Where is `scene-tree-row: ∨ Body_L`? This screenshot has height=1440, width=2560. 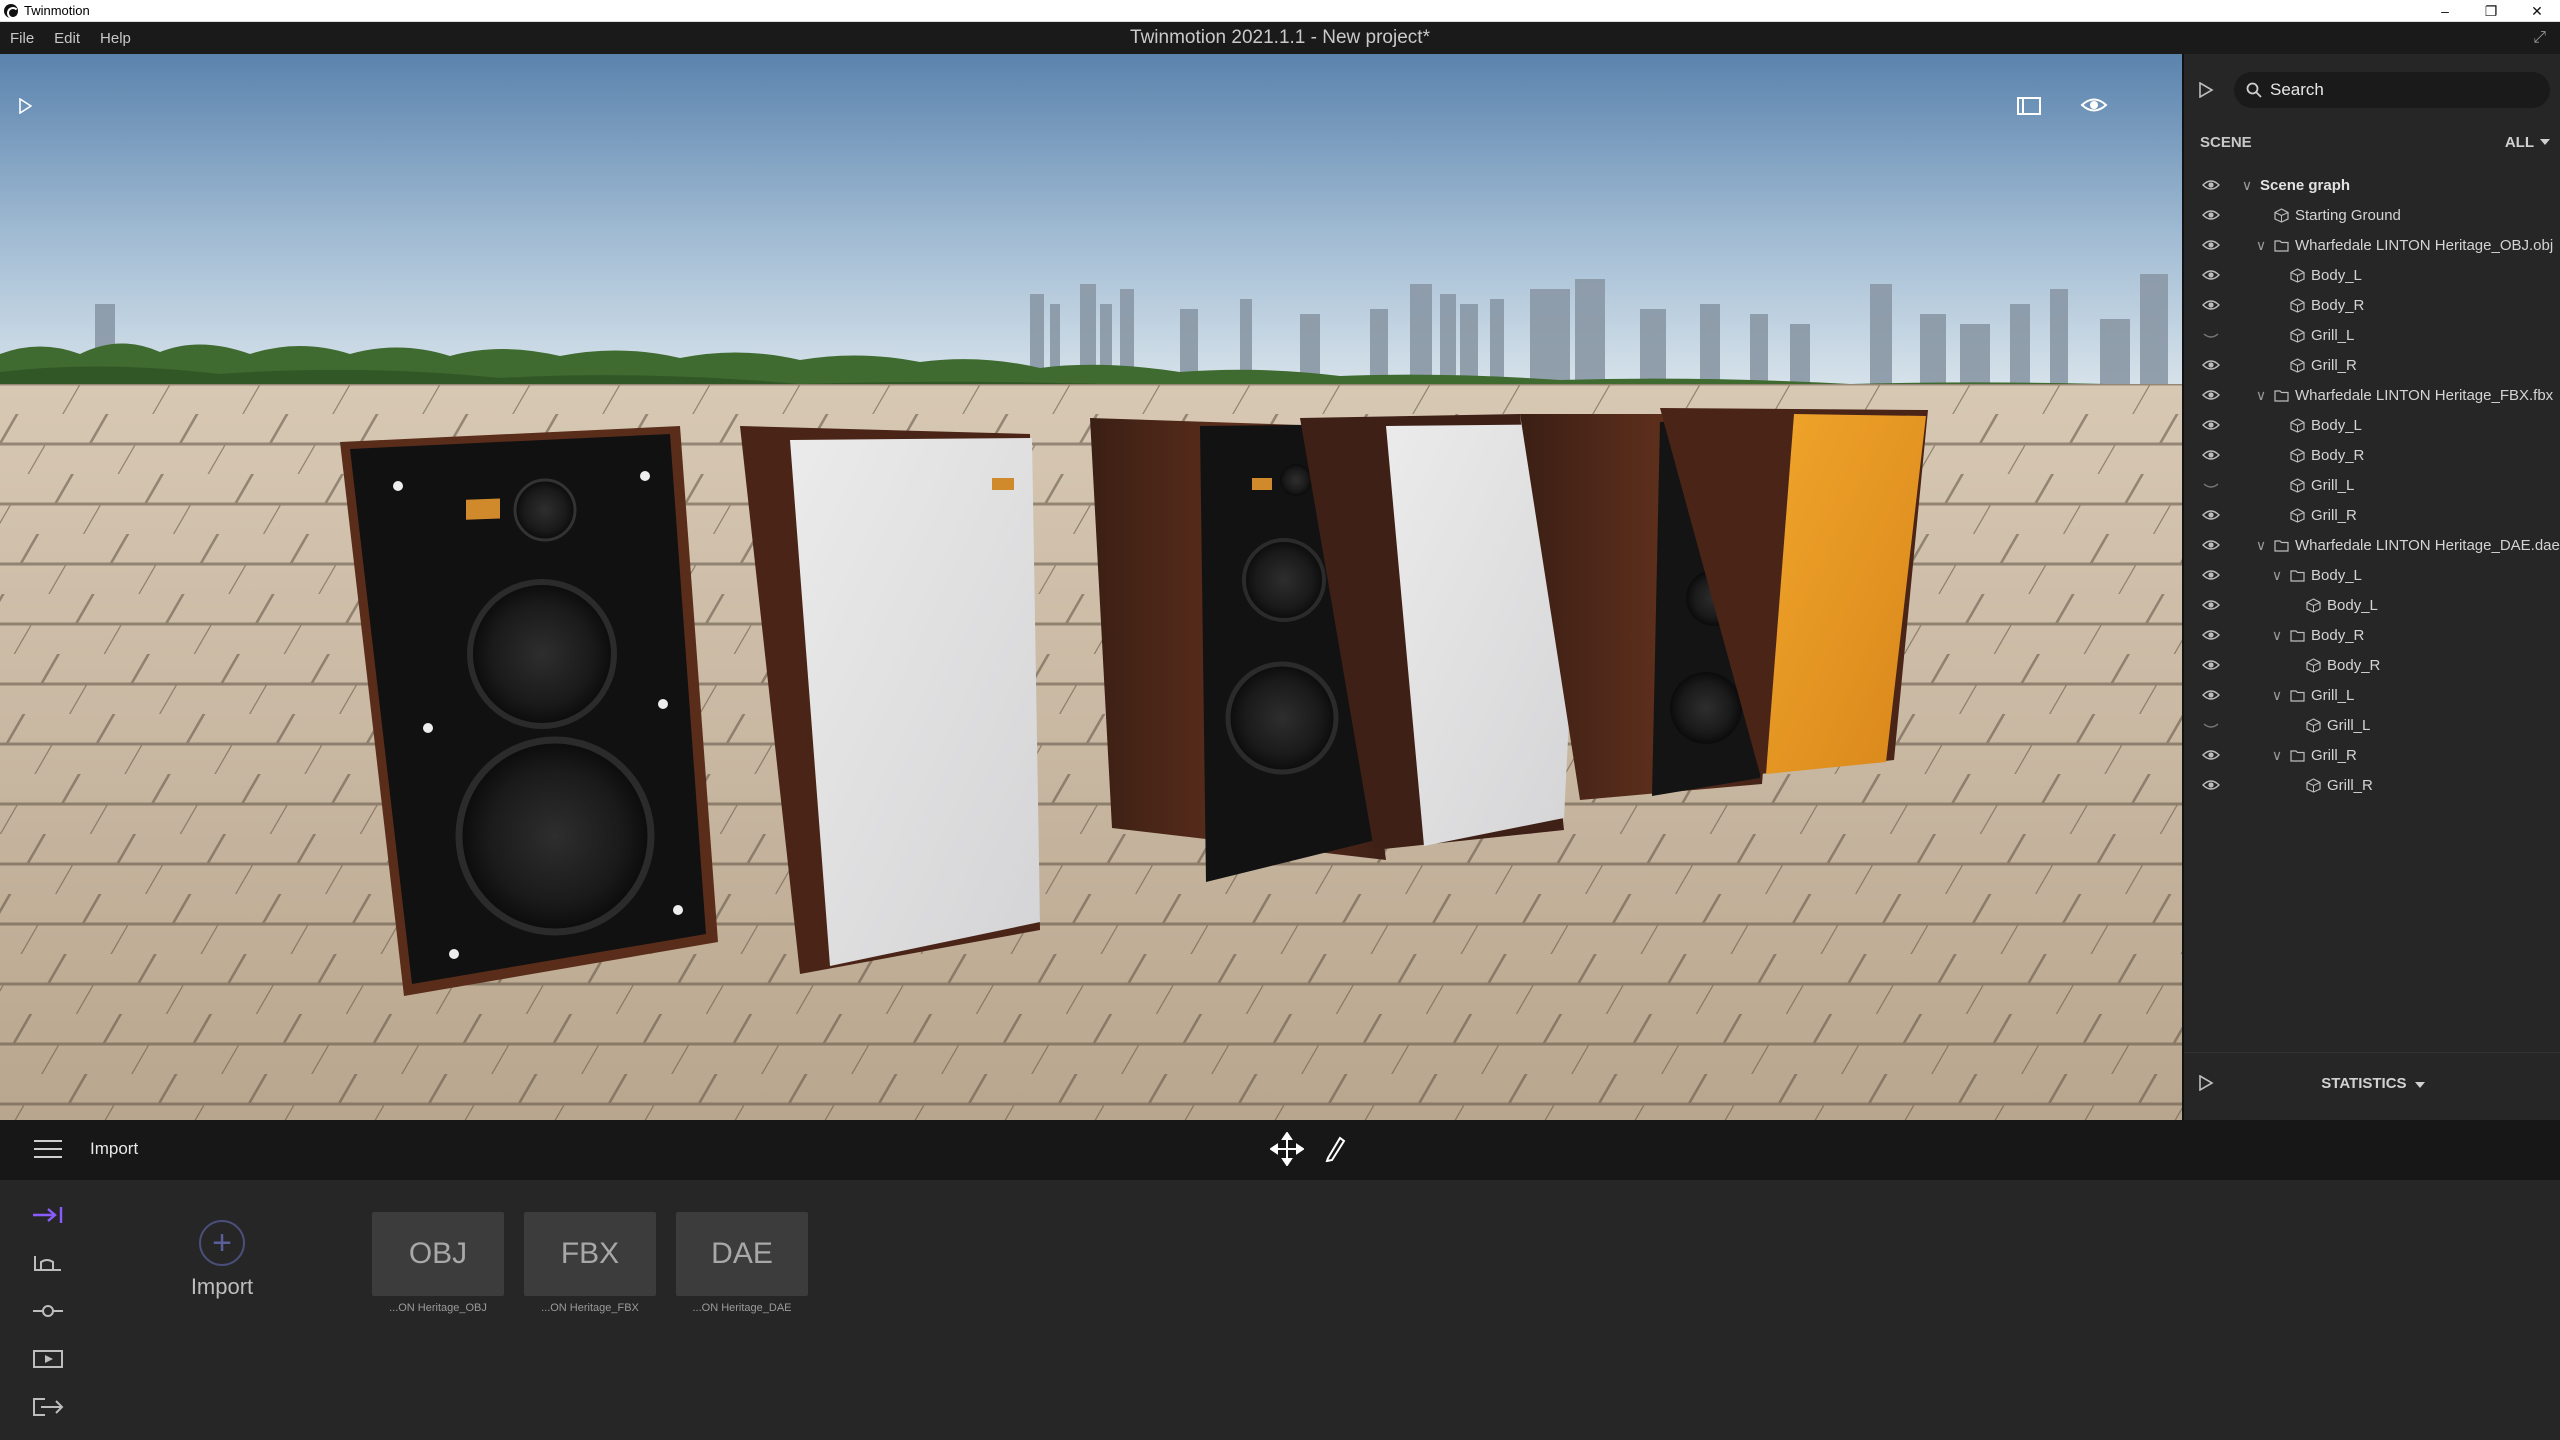 scene-tree-row: ∨ Body_L is located at coordinates (2372, 575).